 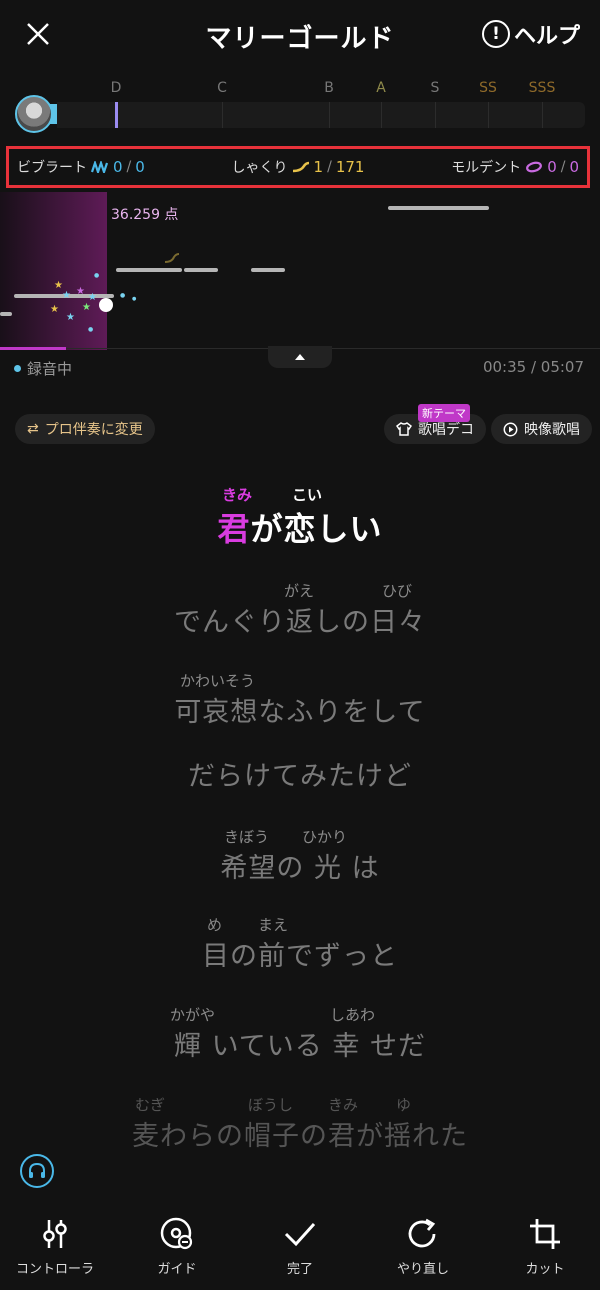 What do you see at coordinates (222, 88) in the screenshot?
I see `grade-label-c: C` at bounding box center [222, 88].